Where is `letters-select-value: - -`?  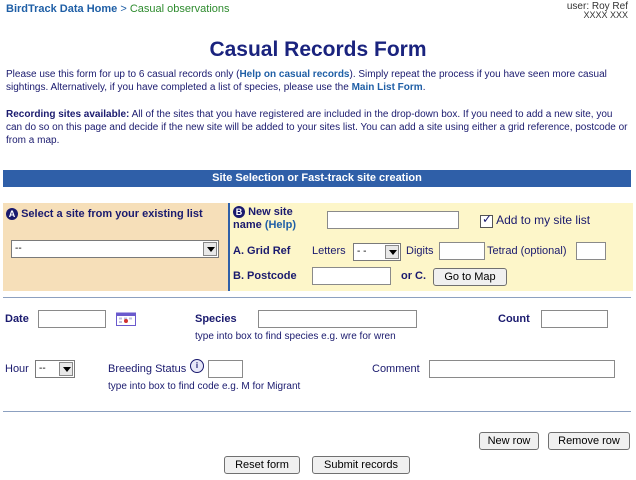 letters-select-value: - - is located at coordinates (362, 251).